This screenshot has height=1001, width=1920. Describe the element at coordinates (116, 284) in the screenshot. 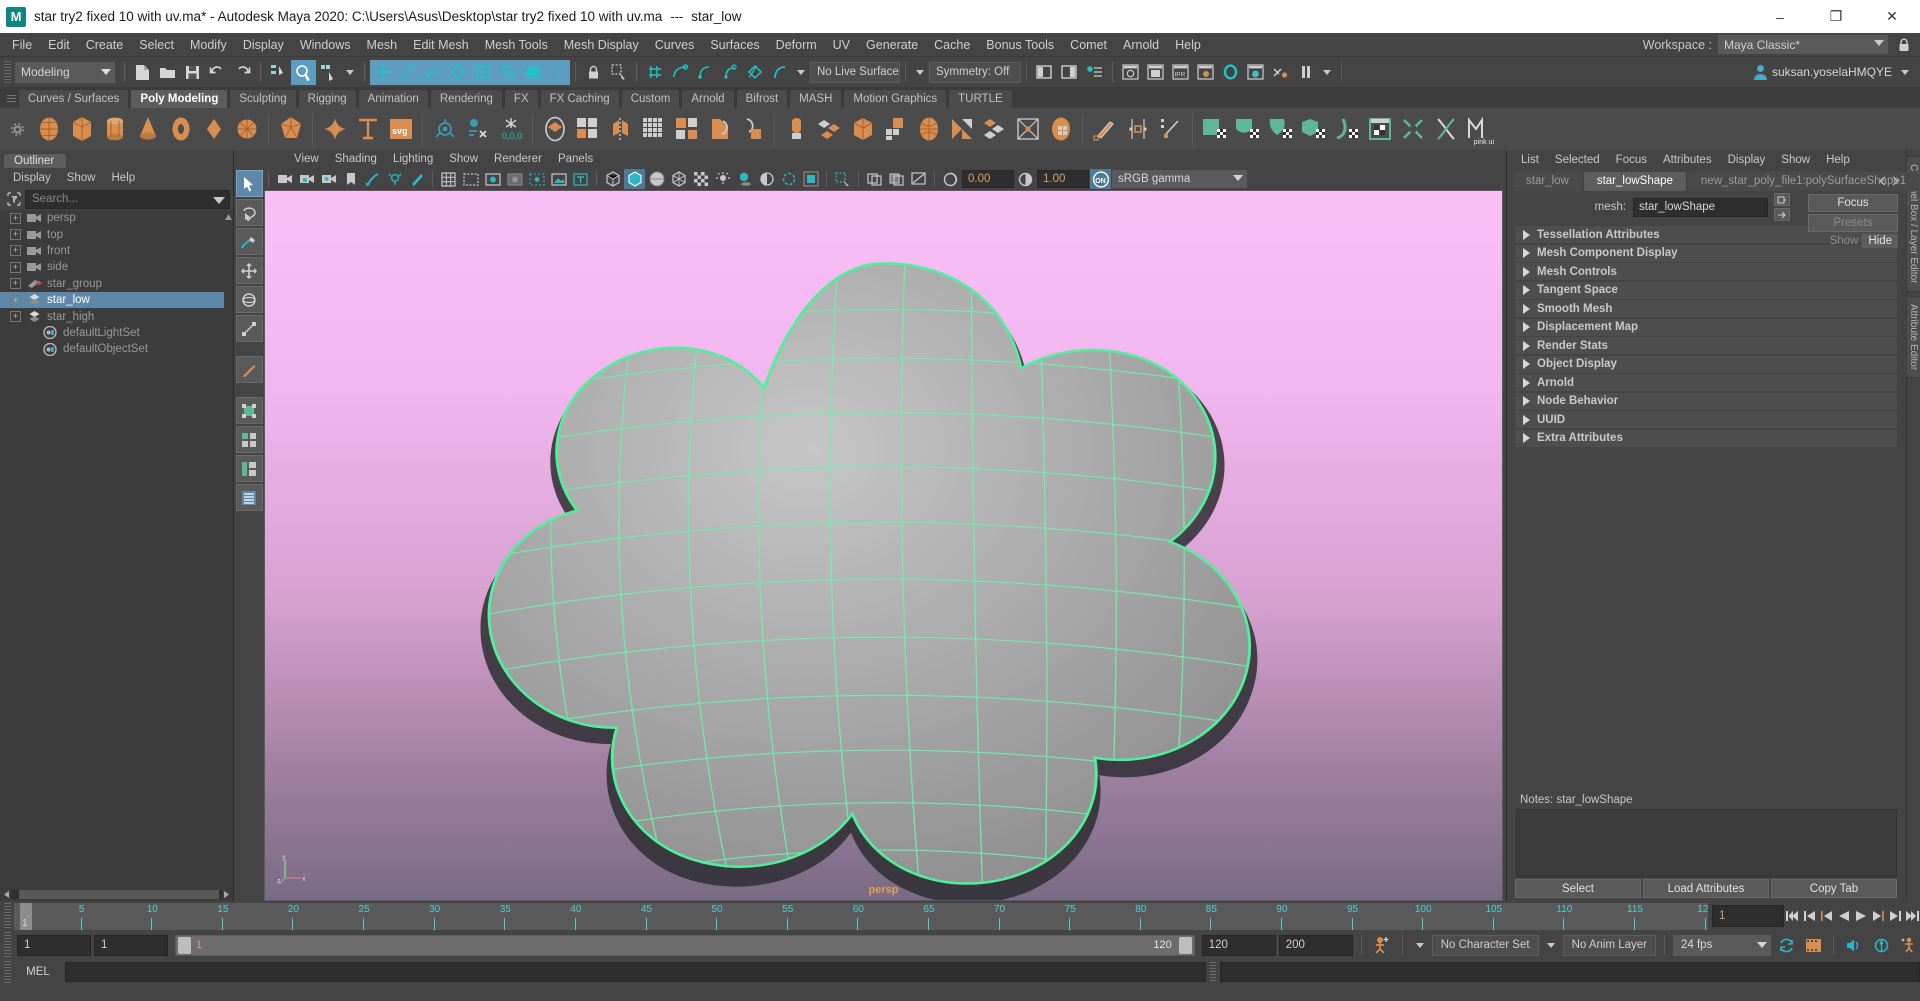

I see `outliner-item-star-group: + star_group` at that location.